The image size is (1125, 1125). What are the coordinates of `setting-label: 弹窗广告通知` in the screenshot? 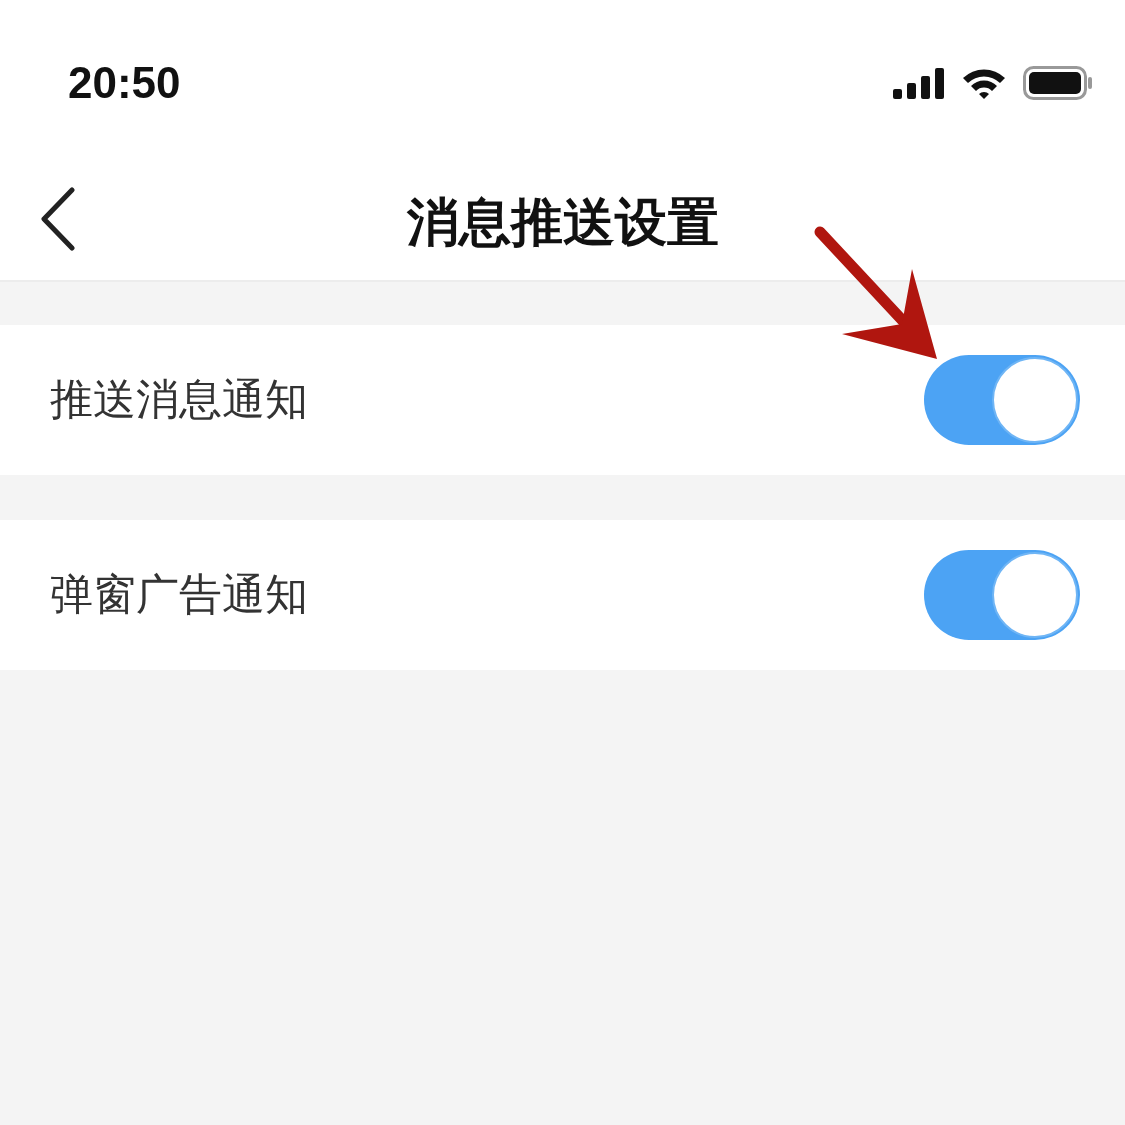 It's located at (179, 594).